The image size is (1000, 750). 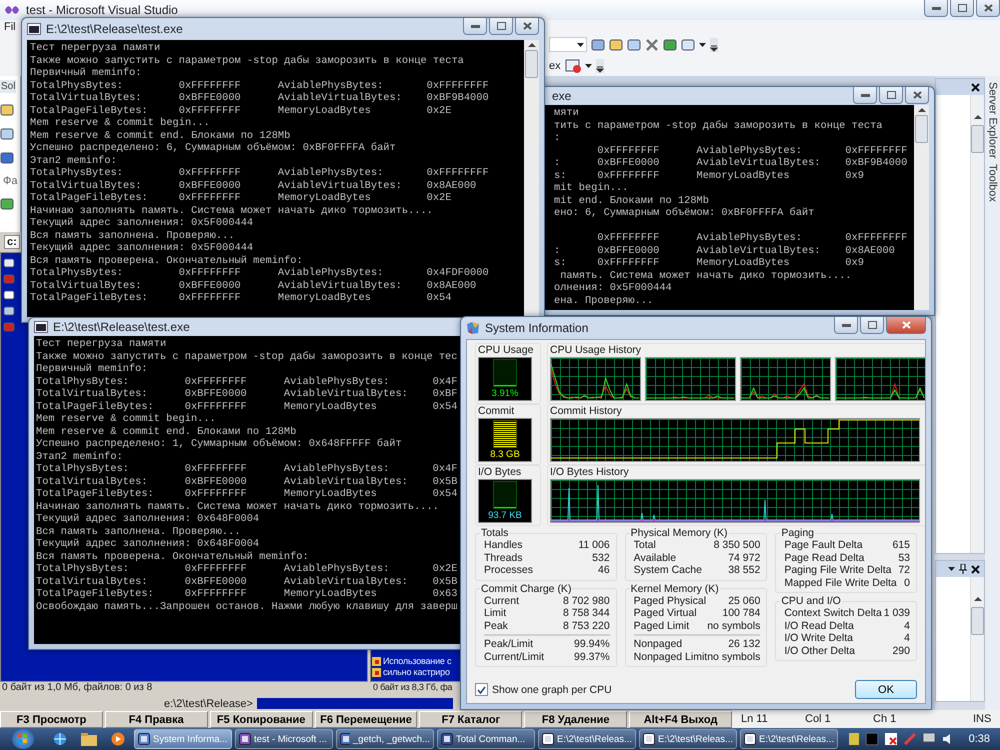 I want to click on stat-label: Paging File Write Delta, so click(x=838, y=570).